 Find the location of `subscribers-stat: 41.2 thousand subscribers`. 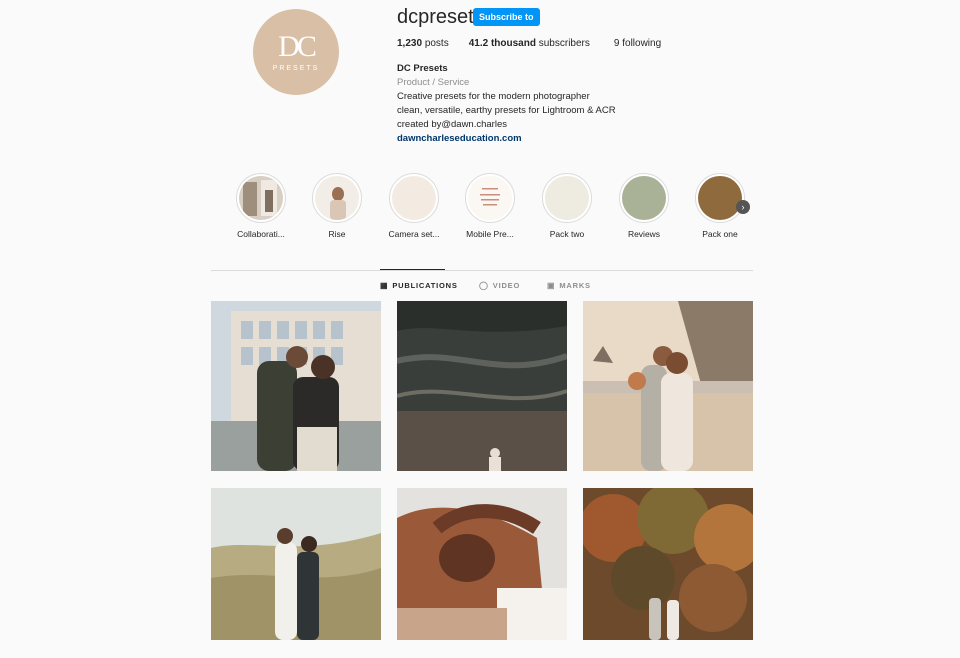

subscribers-stat: 41.2 thousand subscribers is located at coordinates (529, 43).